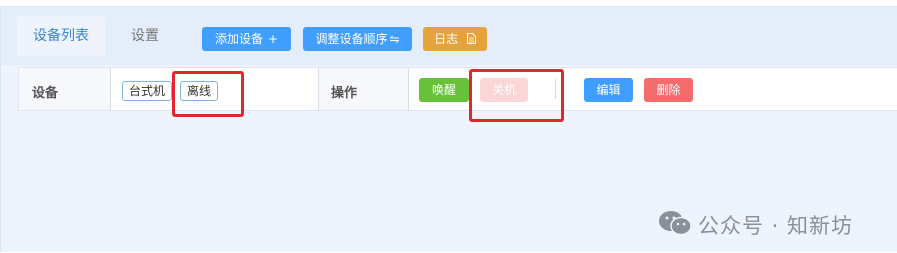  I want to click on add-device-label: 添加设备, so click(238, 39).